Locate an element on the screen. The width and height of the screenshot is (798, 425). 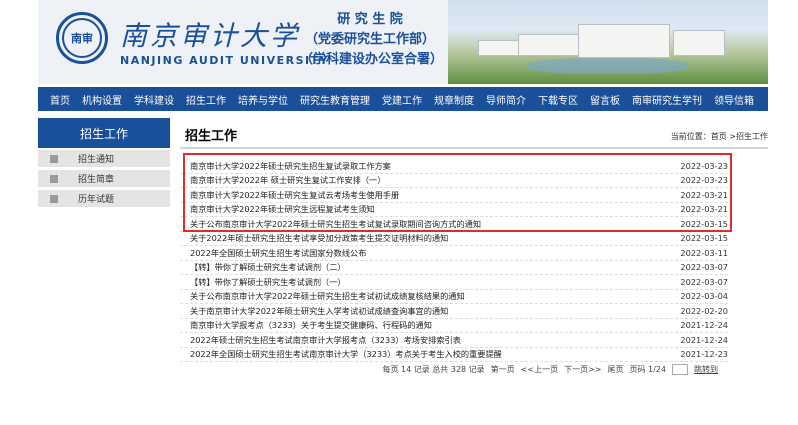
news-date: 2022-03-04 is located at coordinates (704, 296).